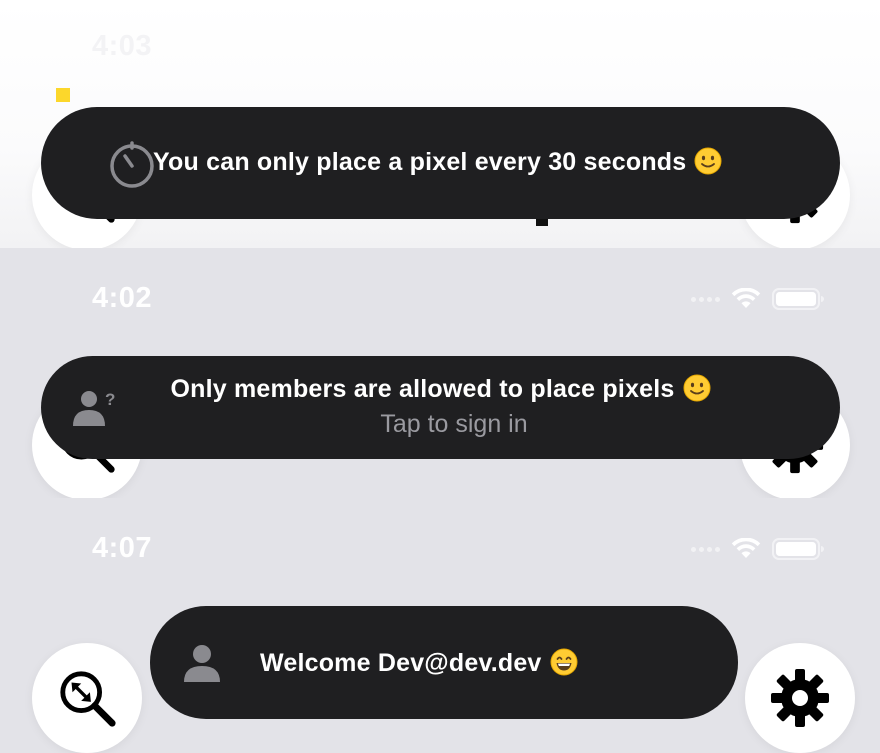 This screenshot has width=880, height=753. Describe the element at coordinates (122, 46) in the screenshot. I see `status-time: 4:03` at that location.